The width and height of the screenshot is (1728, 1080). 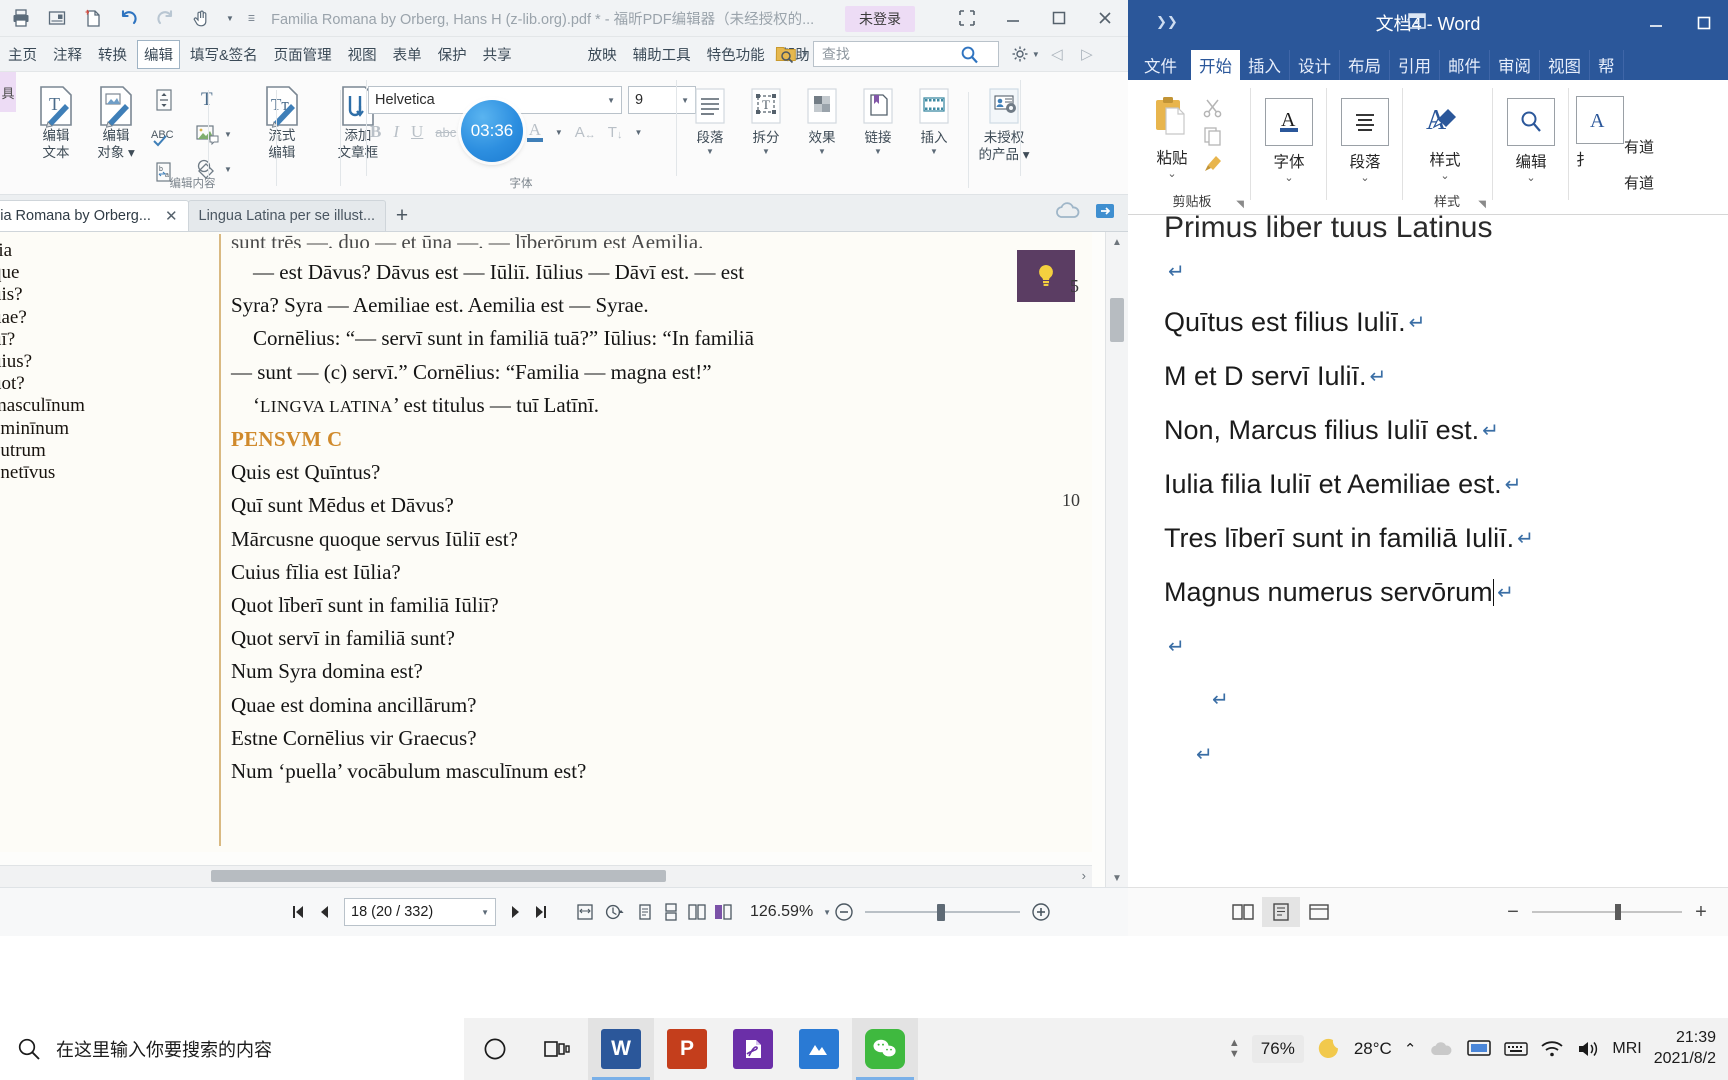 What do you see at coordinates (1531, 141) in the screenshot?
I see `editing-button: 编辑 ⌄` at bounding box center [1531, 141].